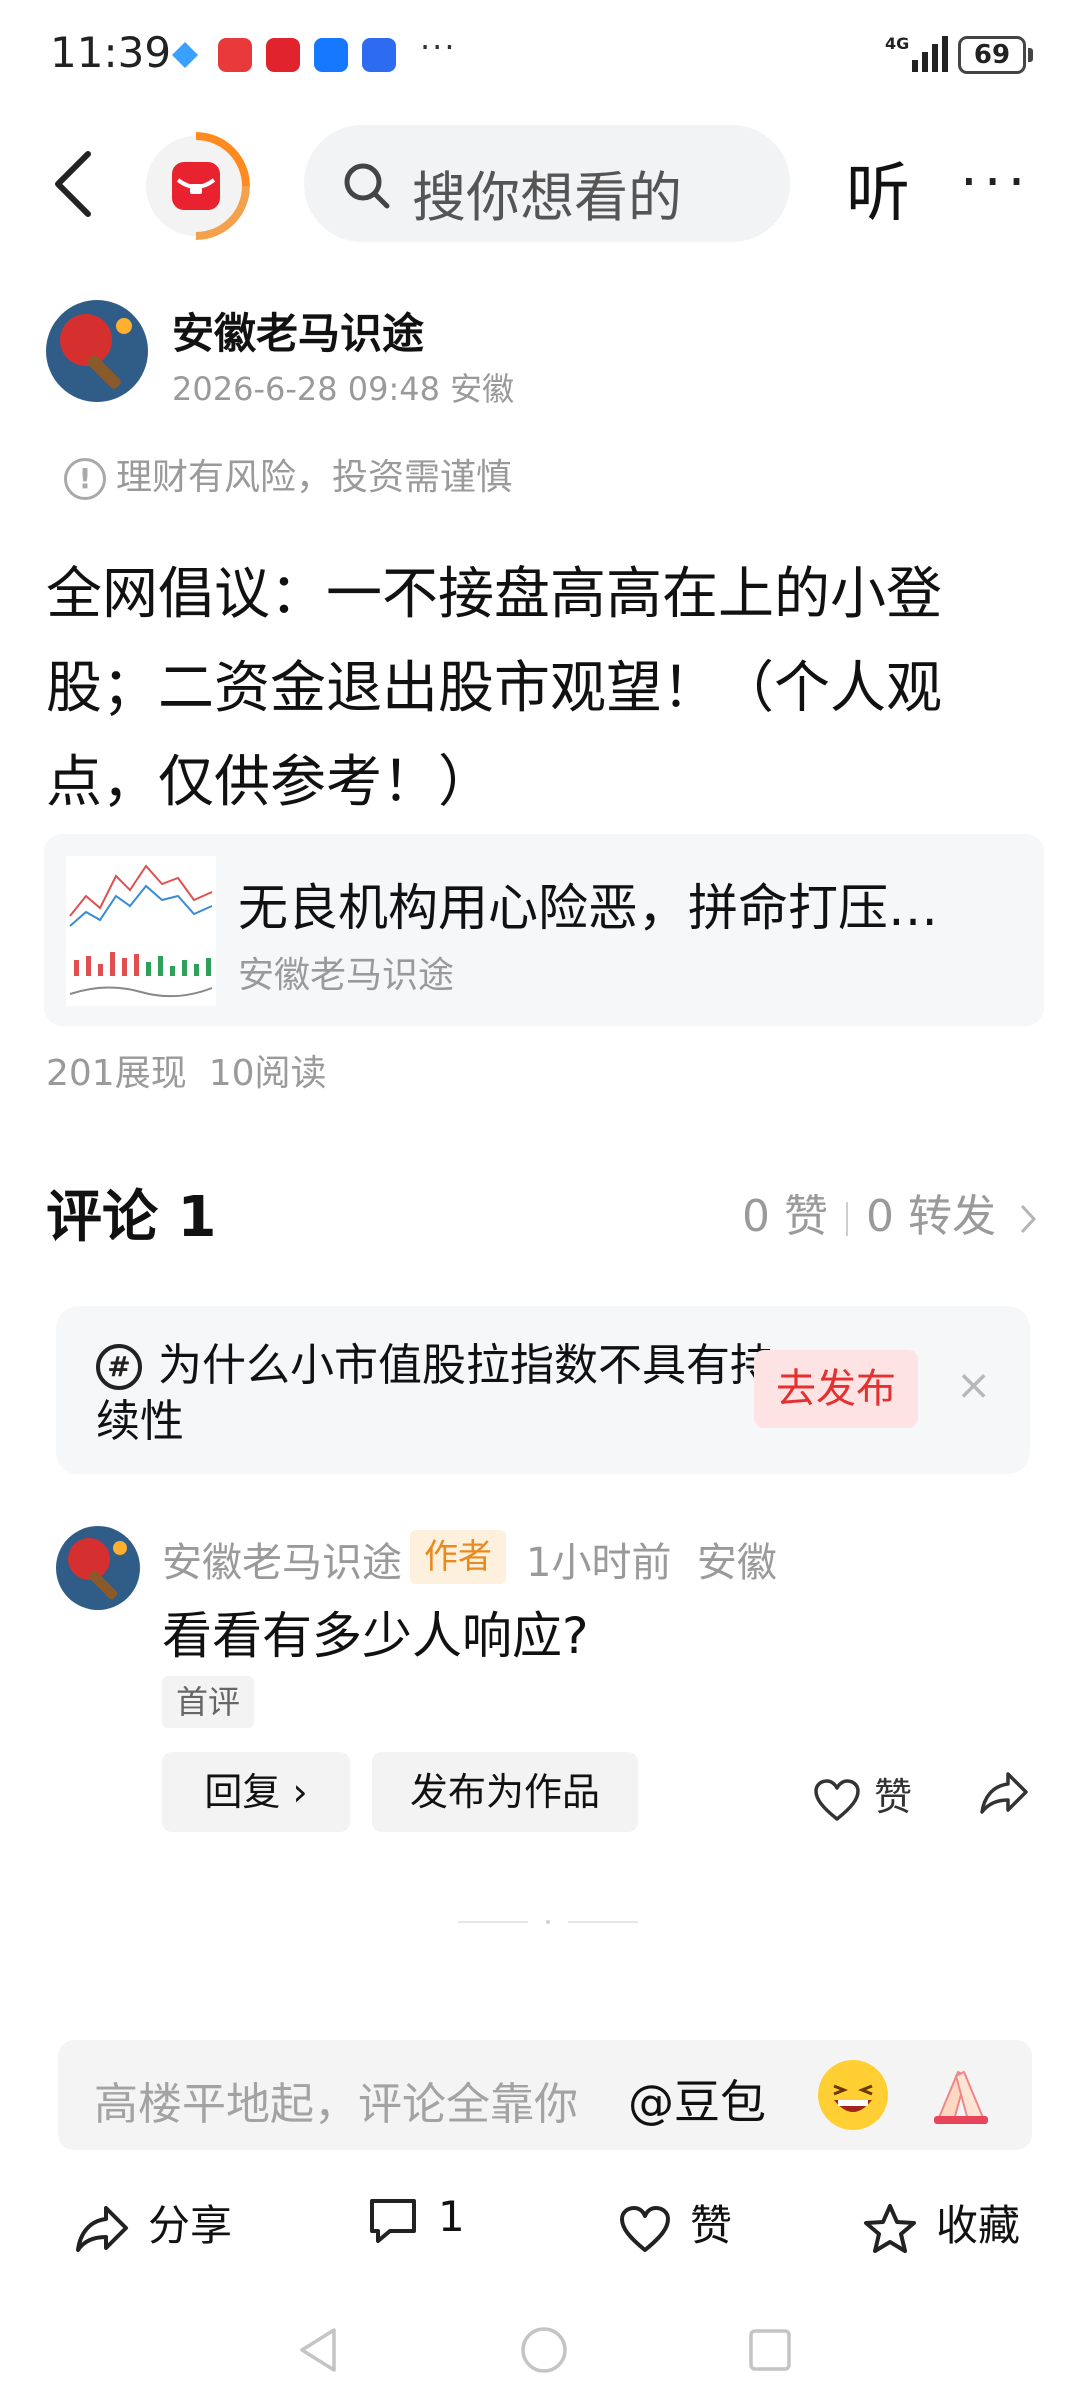 The width and height of the screenshot is (1088, 2400). I want to click on author-name: 安徽老马识途, so click(298, 330).